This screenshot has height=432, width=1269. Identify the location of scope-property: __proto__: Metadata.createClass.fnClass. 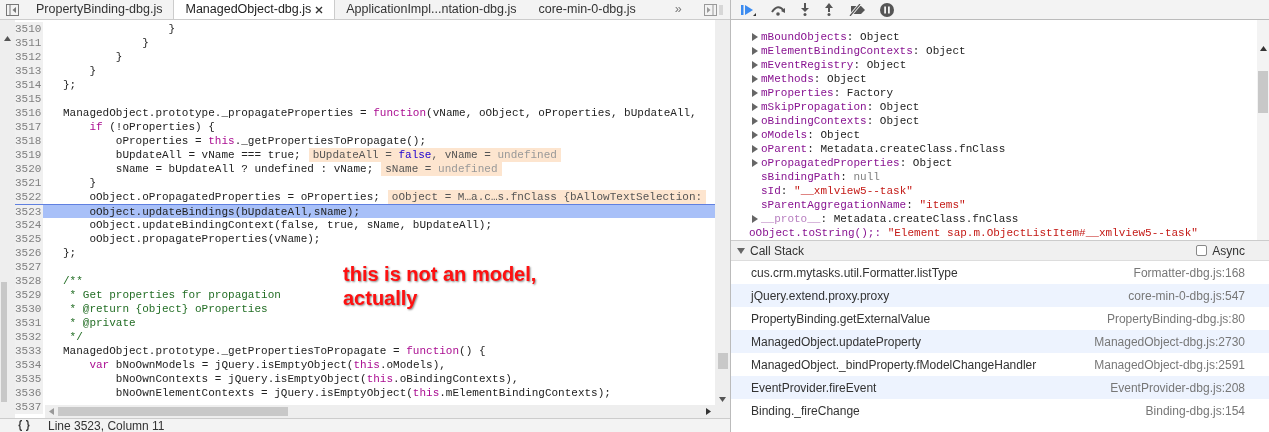
(890, 219).